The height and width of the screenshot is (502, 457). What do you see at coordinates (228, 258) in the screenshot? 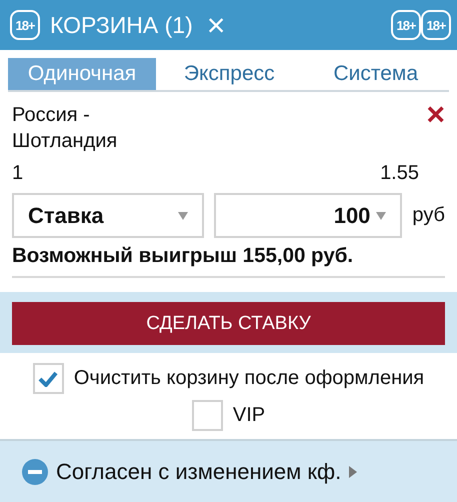
I see `possible-win: Возможный выигрыш 155,00 руб.` at bounding box center [228, 258].